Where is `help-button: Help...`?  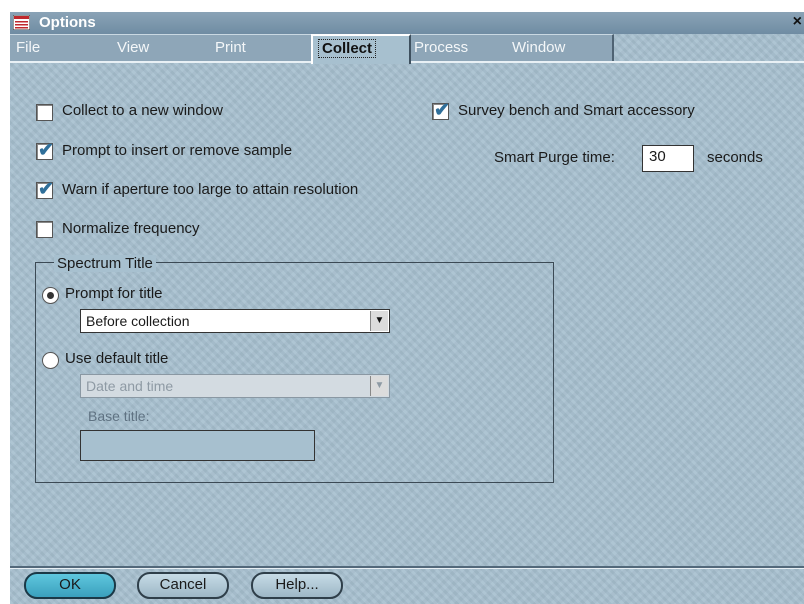
help-button: Help... is located at coordinates (297, 585).